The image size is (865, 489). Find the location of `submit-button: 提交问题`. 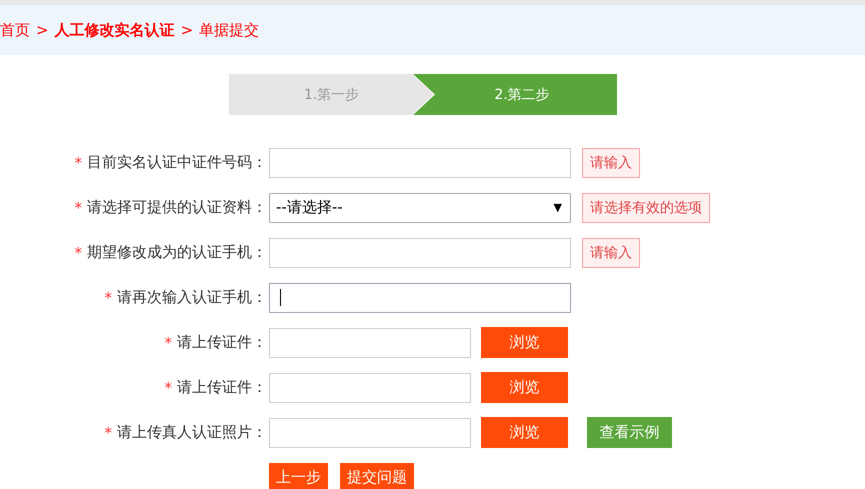

submit-button: 提交问题 is located at coordinates (377, 475).